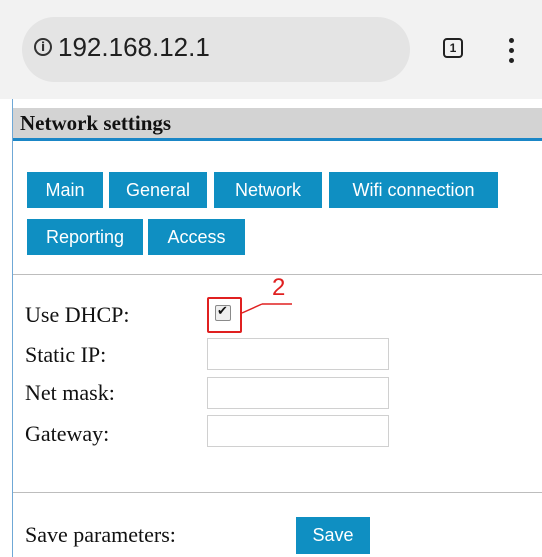 The width and height of the screenshot is (542, 557). I want to click on page-title: Network settings, so click(96, 123).